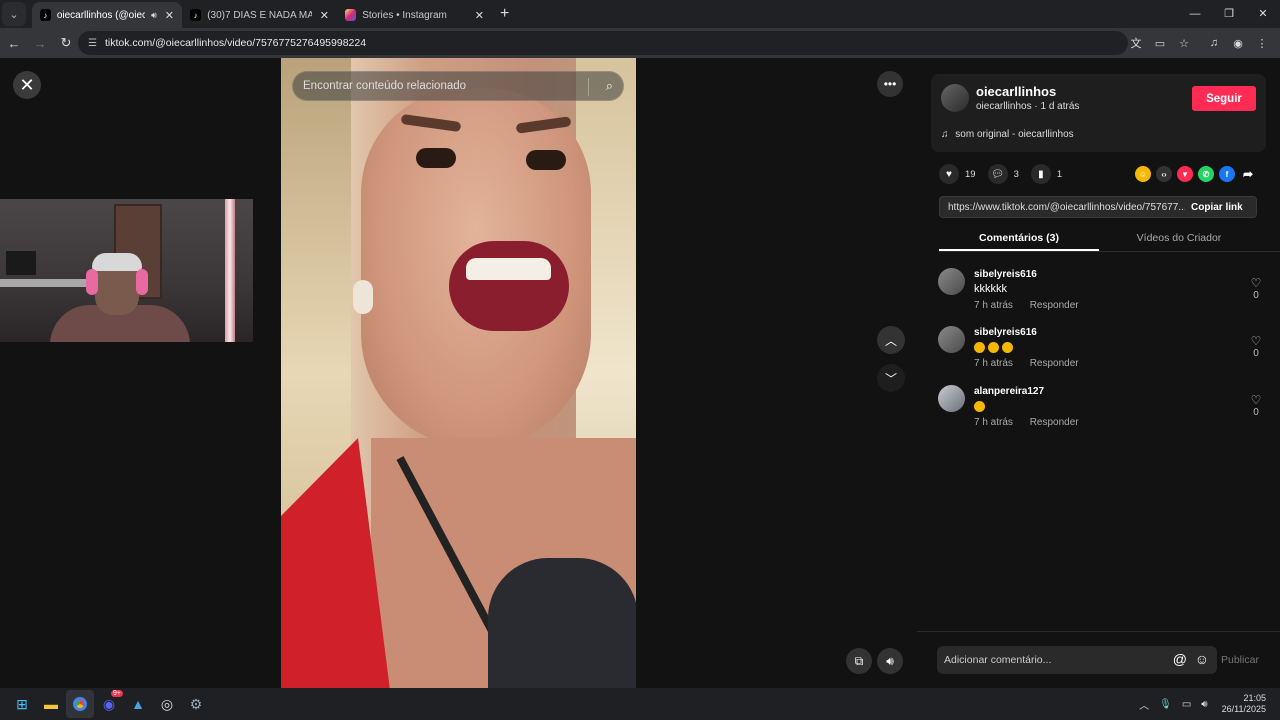 Image resolution: width=1280 pixels, height=720 pixels. I want to click on browser-tab-2: ♪ (30)7 DIAS E NADA MAIS! #gan ✕, so click(259, 15).